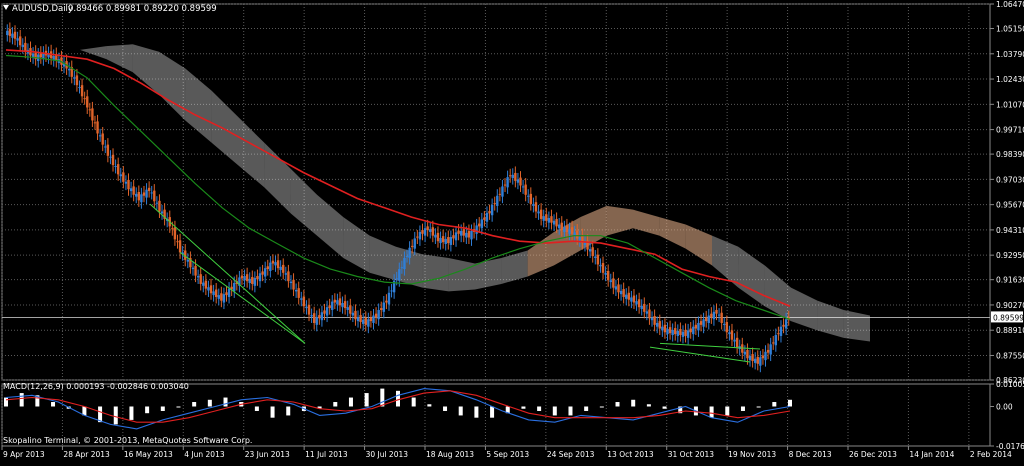  Describe the element at coordinates (435, 273) in the screenshot. I see `cloud-segment` at that location.